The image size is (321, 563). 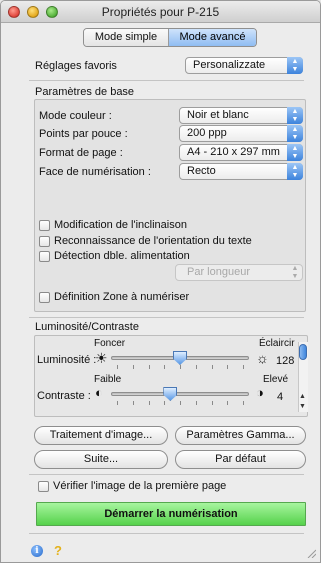 What do you see at coordinates (212, 37) in the screenshot?
I see `tab-mode-advanced: Mode avancé` at bounding box center [212, 37].